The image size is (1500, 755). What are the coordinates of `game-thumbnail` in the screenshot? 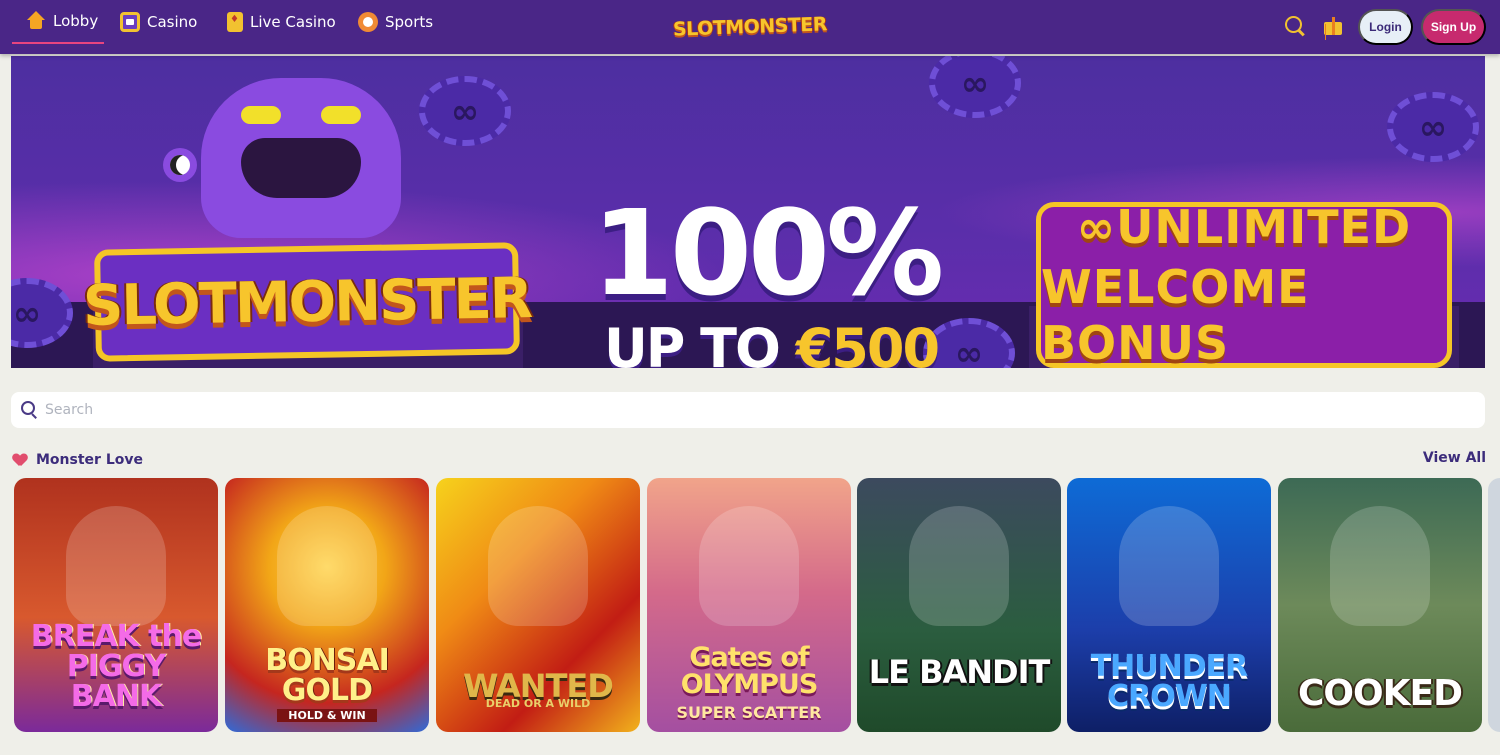 It's located at (959, 605).